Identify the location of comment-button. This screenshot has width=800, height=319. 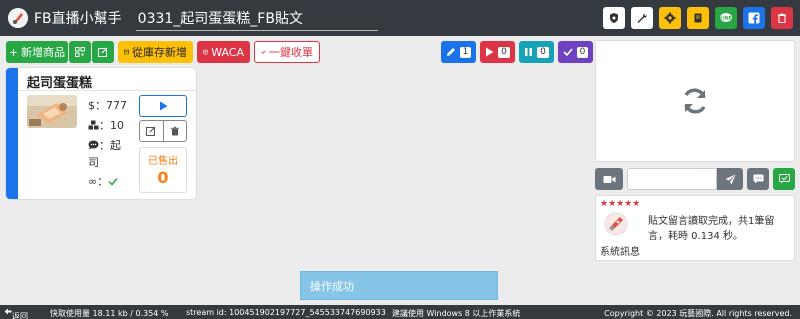
(758, 179).